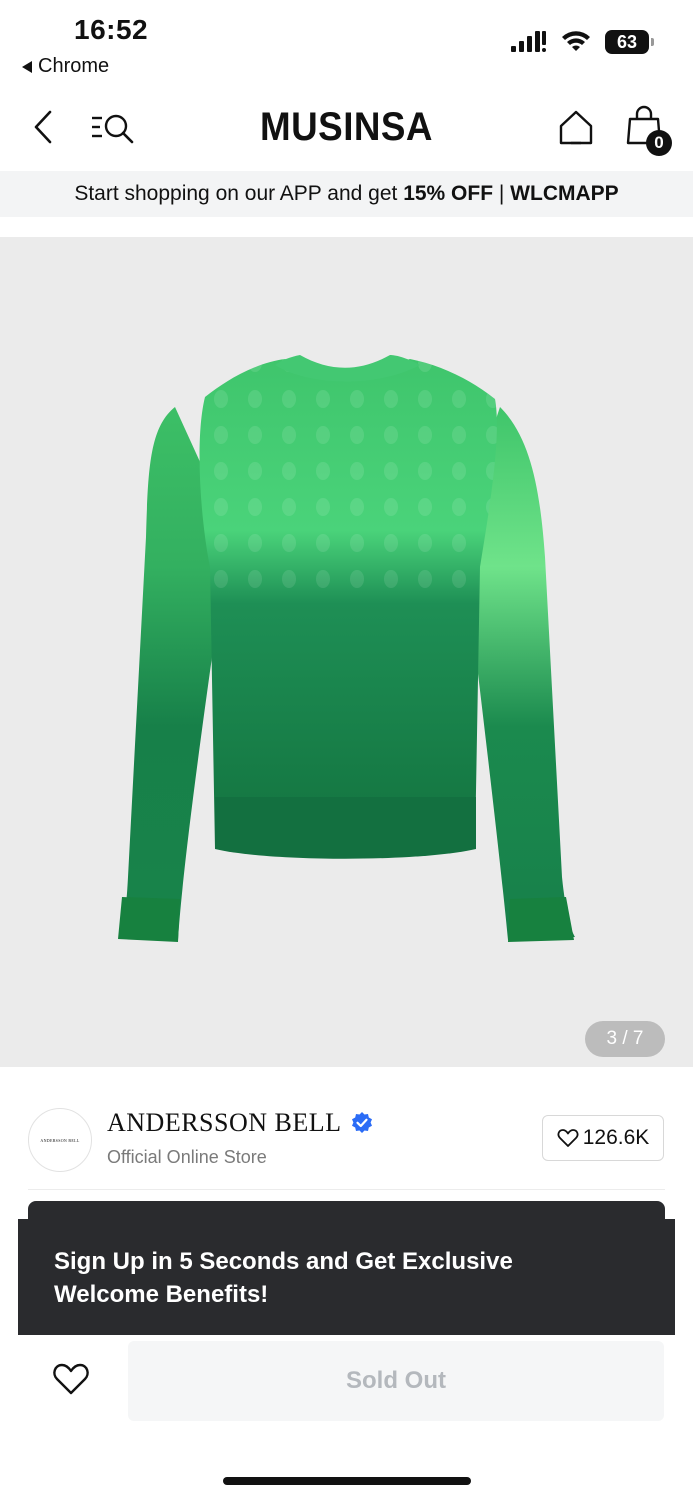 The height and width of the screenshot is (1500, 693). I want to click on brand-subtitle: Official Online Store, so click(187, 1157).